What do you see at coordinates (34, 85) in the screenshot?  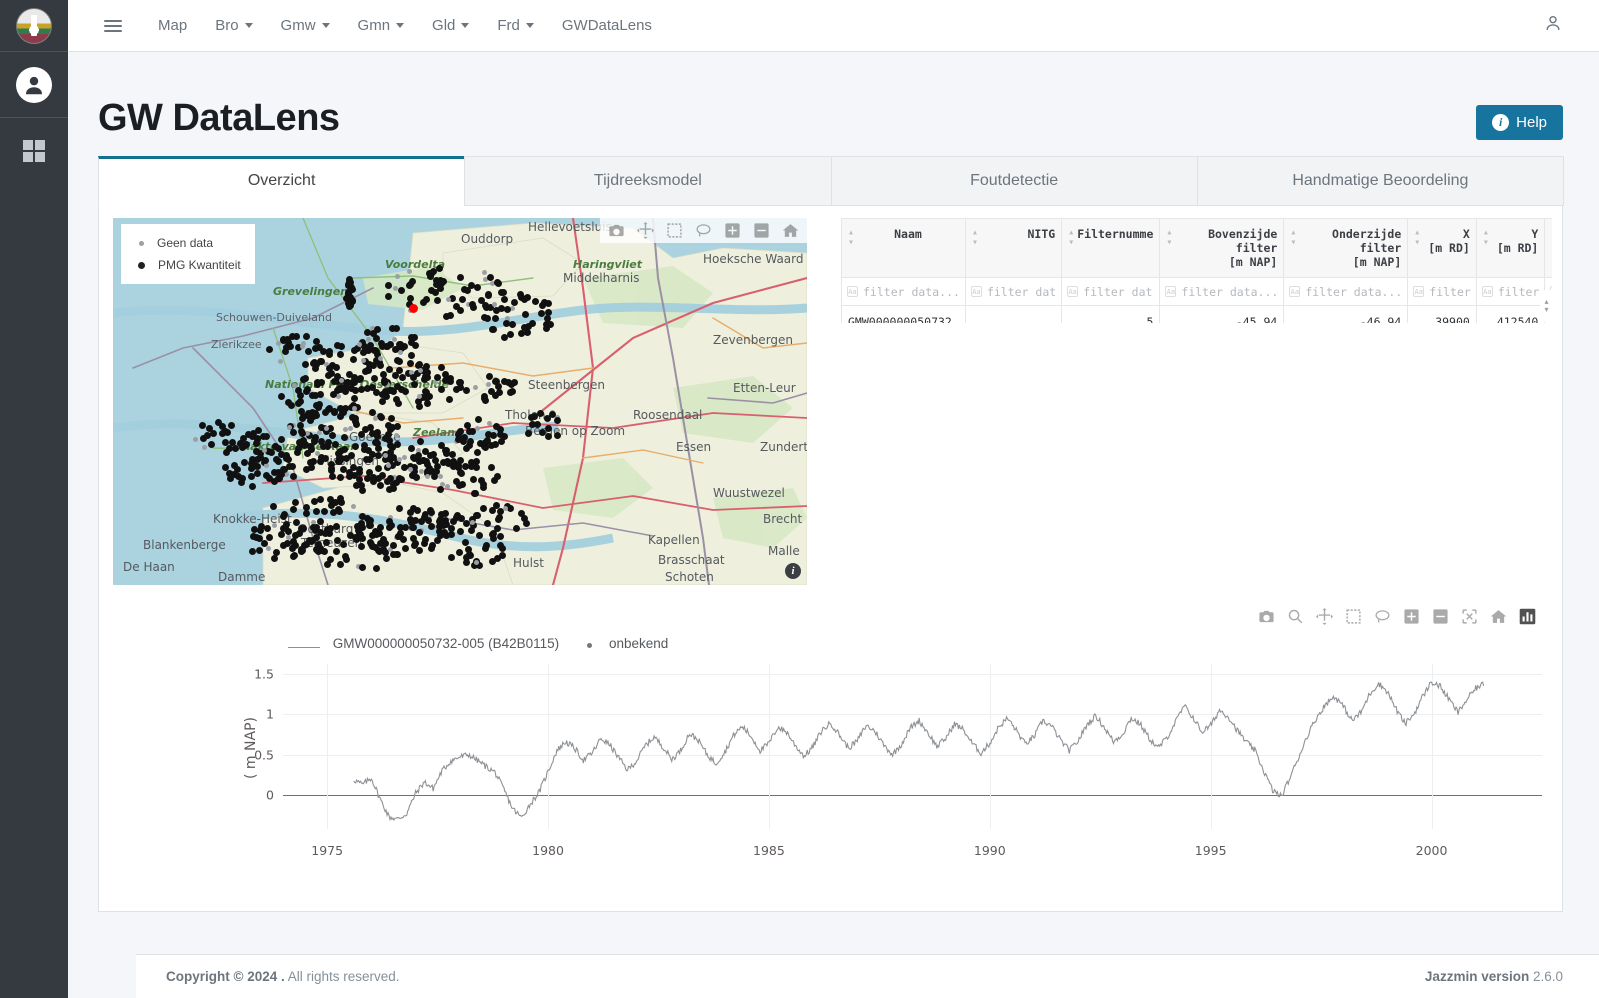 I see `sidebar-user-avatar` at bounding box center [34, 85].